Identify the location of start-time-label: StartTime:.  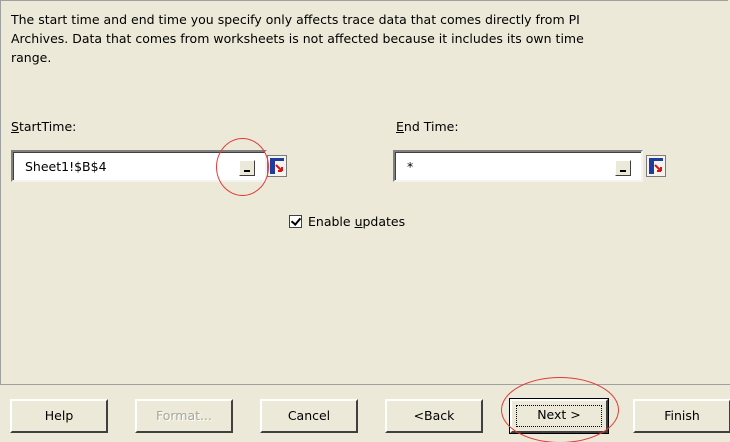
(43, 126).